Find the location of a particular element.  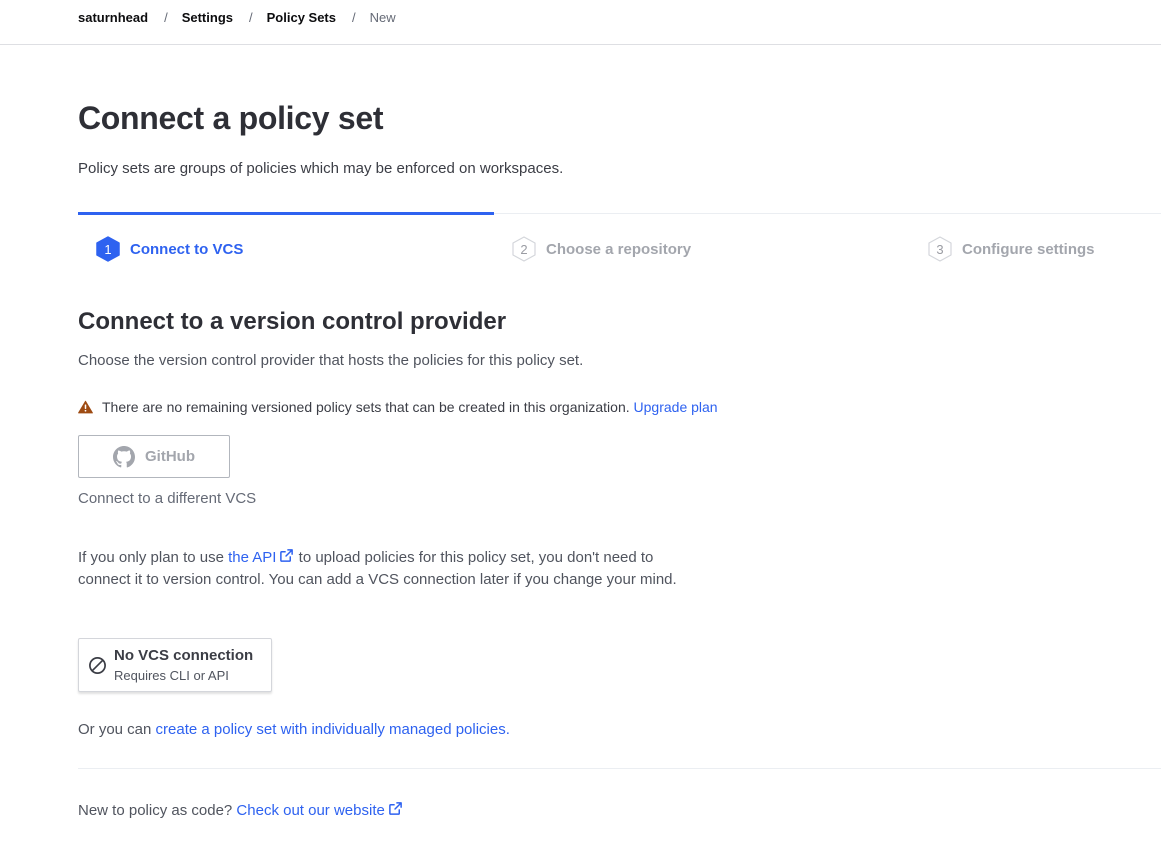

step-number-badge: 2 is located at coordinates (524, 249).